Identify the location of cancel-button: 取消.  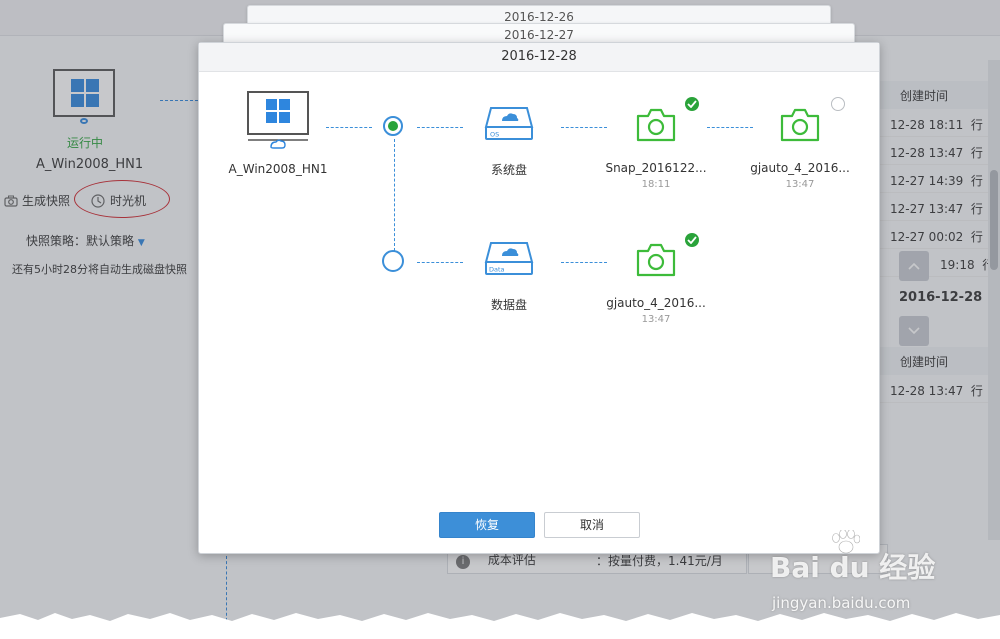
(592, 525).